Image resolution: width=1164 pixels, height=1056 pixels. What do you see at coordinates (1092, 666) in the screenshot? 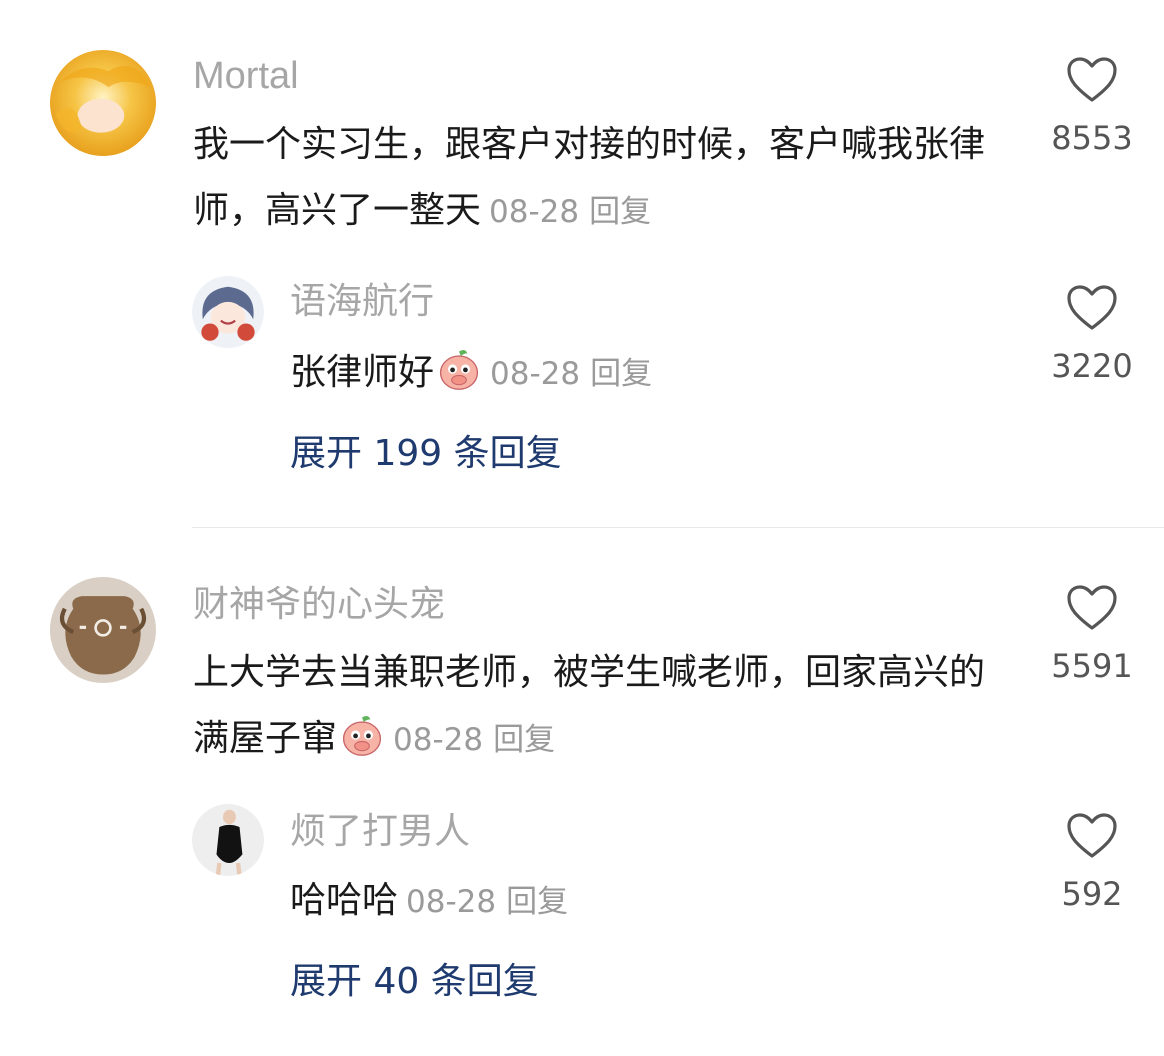
I see `like-count: 5591` at bounding box center [1092, 666].